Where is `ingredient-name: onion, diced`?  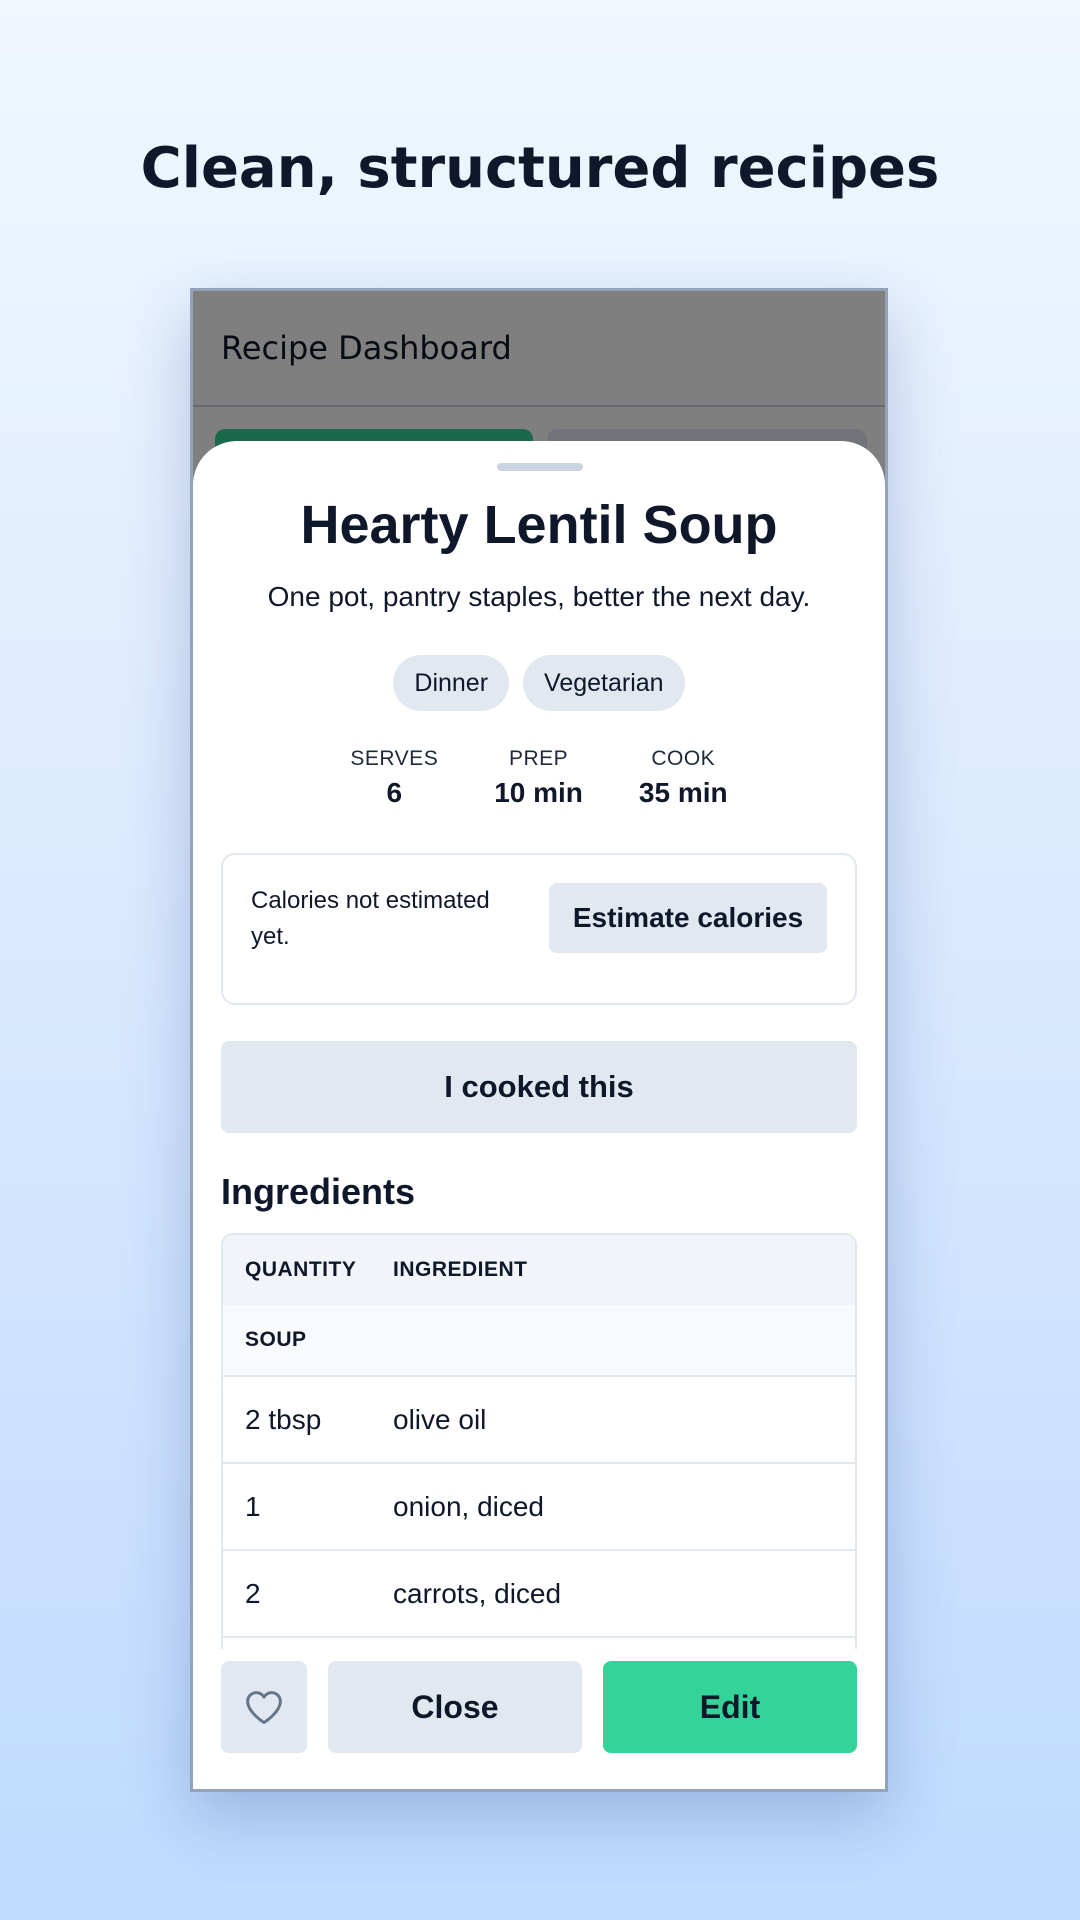
ingredient-name: onion, diced is located at coordinates (469, 1506).